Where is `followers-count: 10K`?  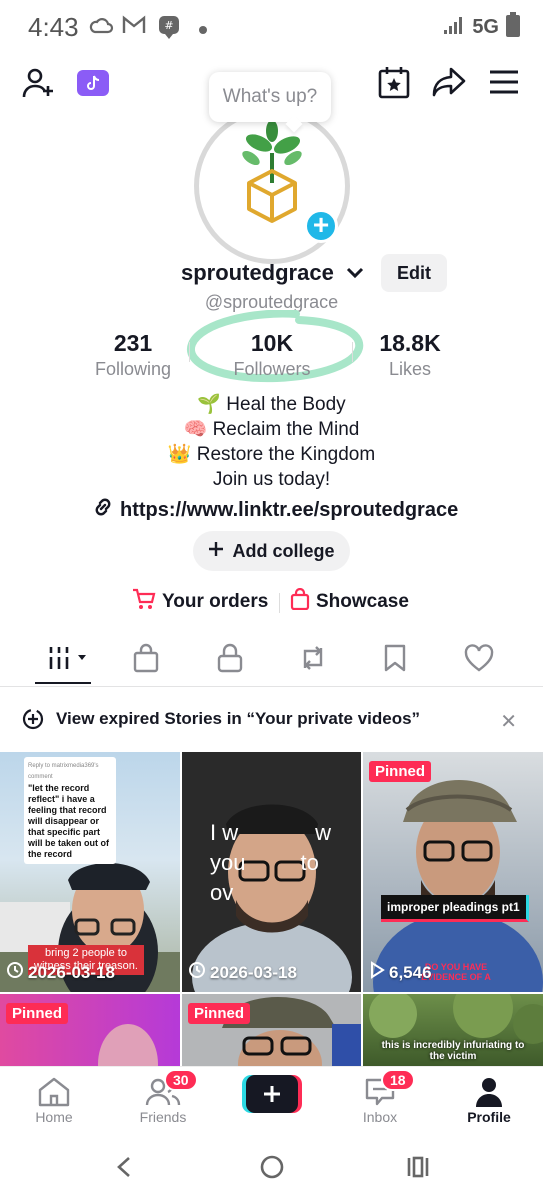
followers-count: 10K is located at coordinates (272, 343).